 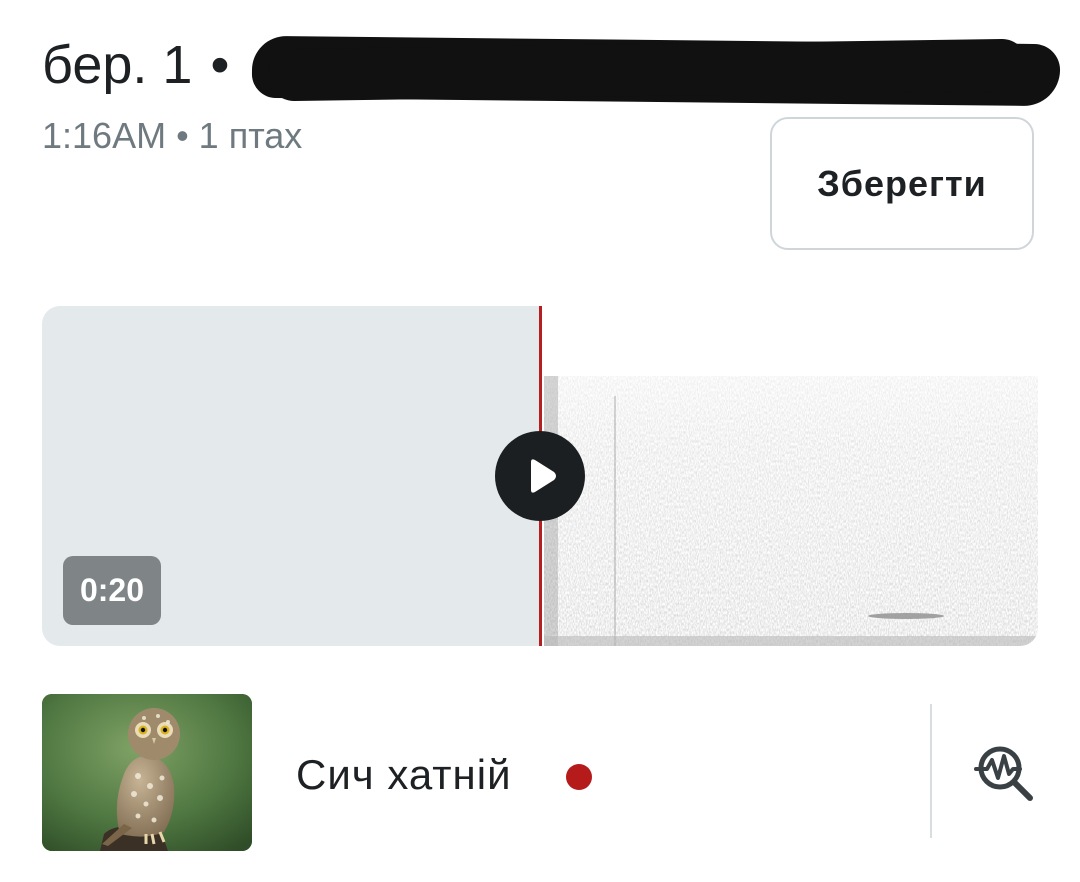 I want to click on species-thumbnail, so click(x=147, y=772).